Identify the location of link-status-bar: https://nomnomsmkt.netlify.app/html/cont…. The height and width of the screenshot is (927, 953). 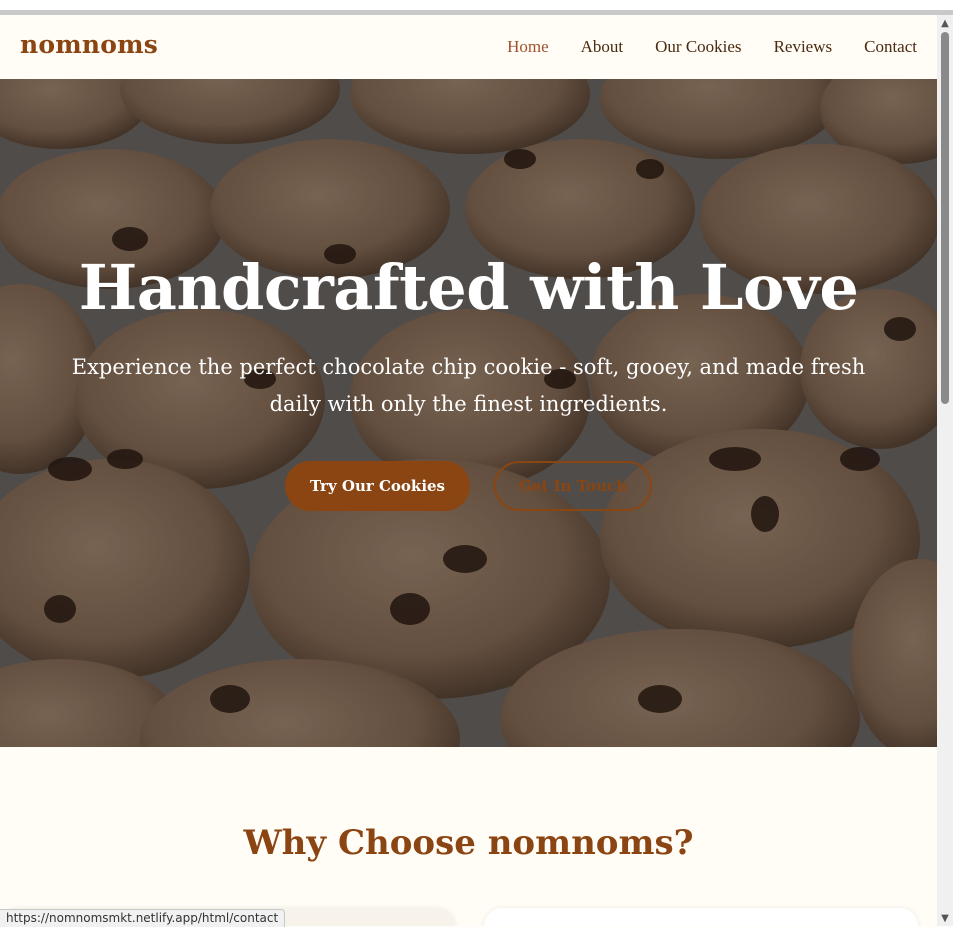
(143, 918).